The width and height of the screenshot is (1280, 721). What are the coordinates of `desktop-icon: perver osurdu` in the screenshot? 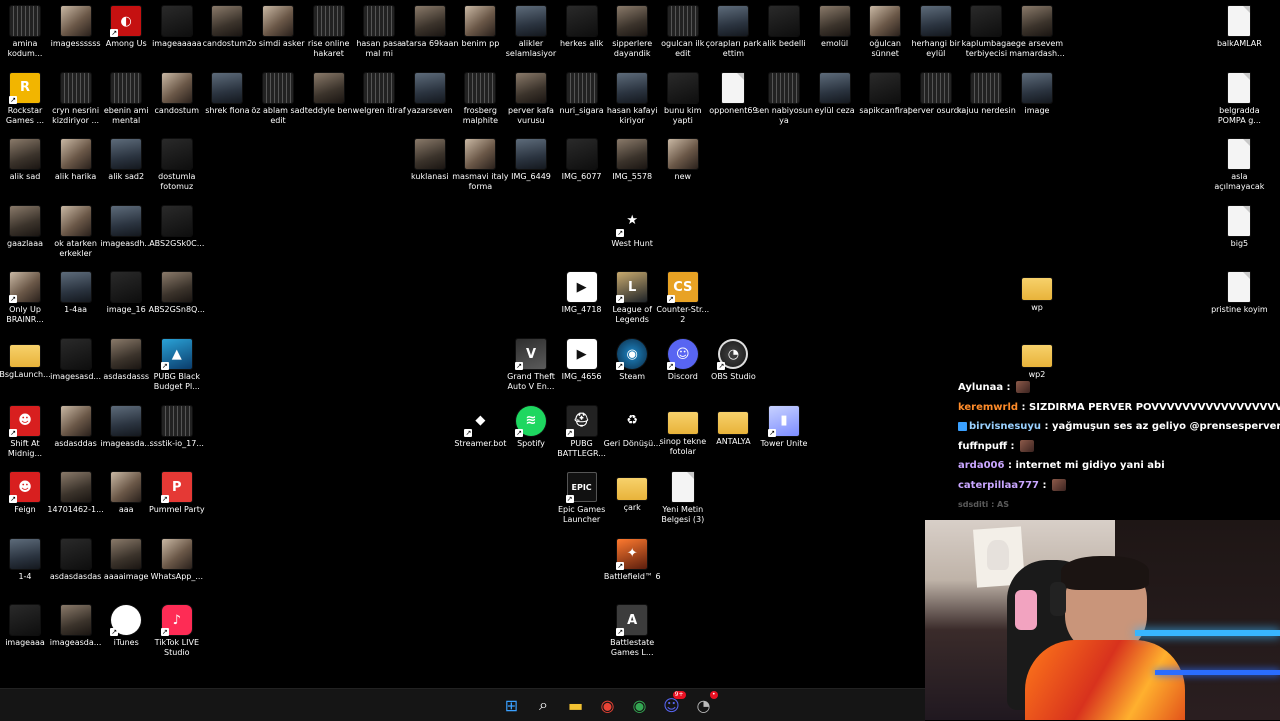 It's located at (936, 102).